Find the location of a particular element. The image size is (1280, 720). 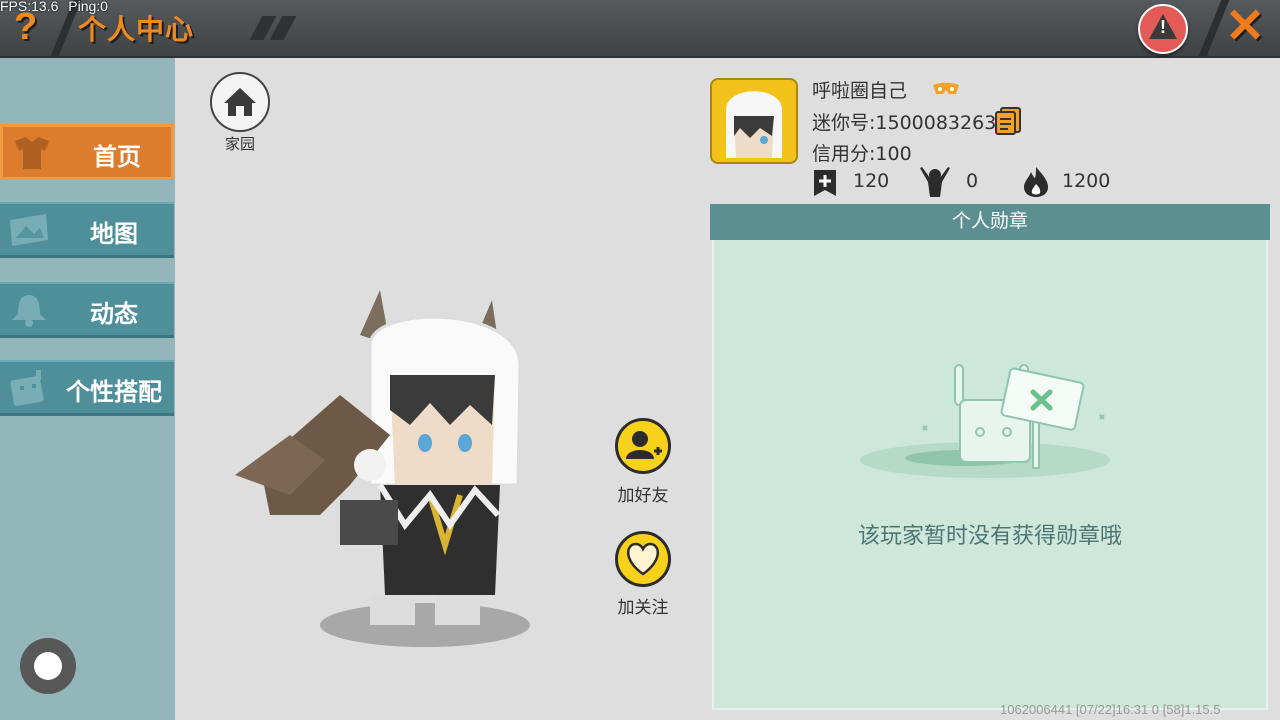

empty-badge-message: 该玩家暂时没有获得勋章哦 is located at coordinates (989, 536).